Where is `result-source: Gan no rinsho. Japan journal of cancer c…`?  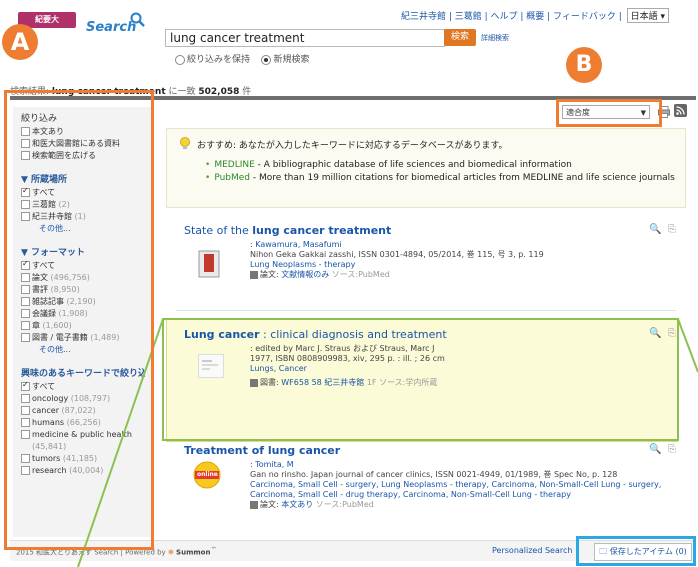 result-source: Gan no rinsho. Japan journal of cancer c… is located at coordinates (434, 474).